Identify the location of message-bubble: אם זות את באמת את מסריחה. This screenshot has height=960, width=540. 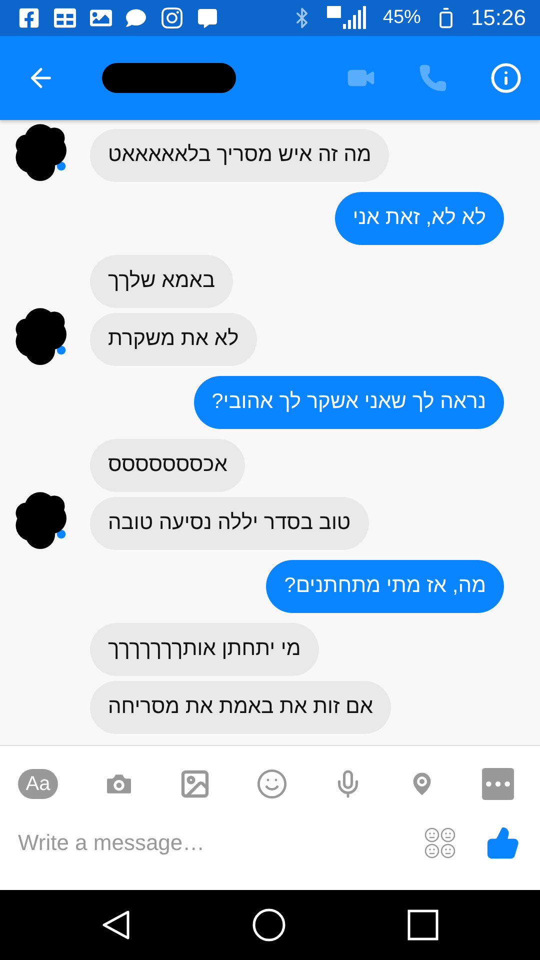
(241, 707).